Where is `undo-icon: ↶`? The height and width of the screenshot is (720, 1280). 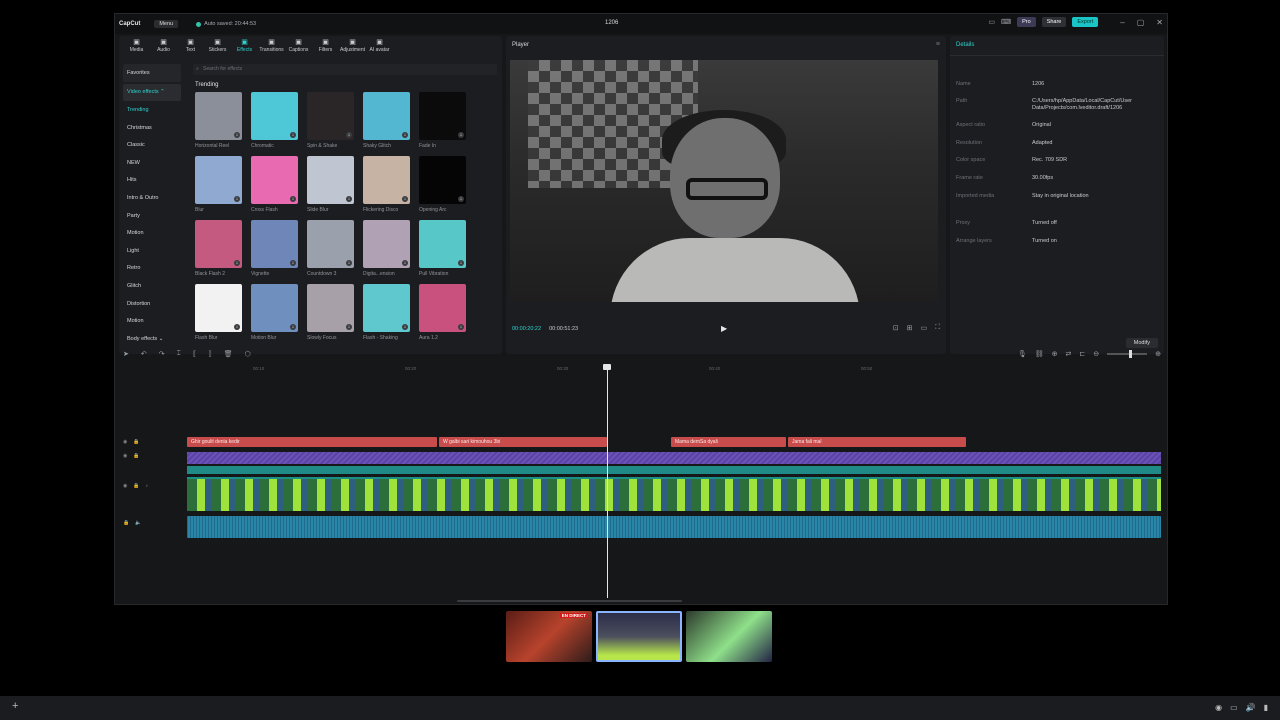 undo-icon: ↶ is located at coordinates (144, 354).